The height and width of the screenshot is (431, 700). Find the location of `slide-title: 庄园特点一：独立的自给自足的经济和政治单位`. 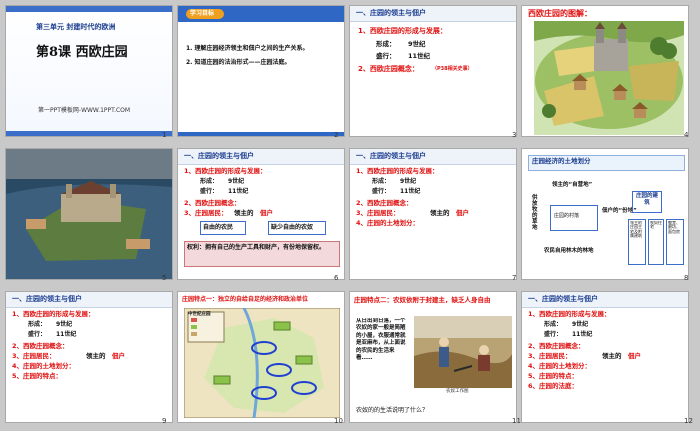

slide-title: 庄园特点一：独立的自给自足的经济和政治单位 is located at coordinates (245, 299).